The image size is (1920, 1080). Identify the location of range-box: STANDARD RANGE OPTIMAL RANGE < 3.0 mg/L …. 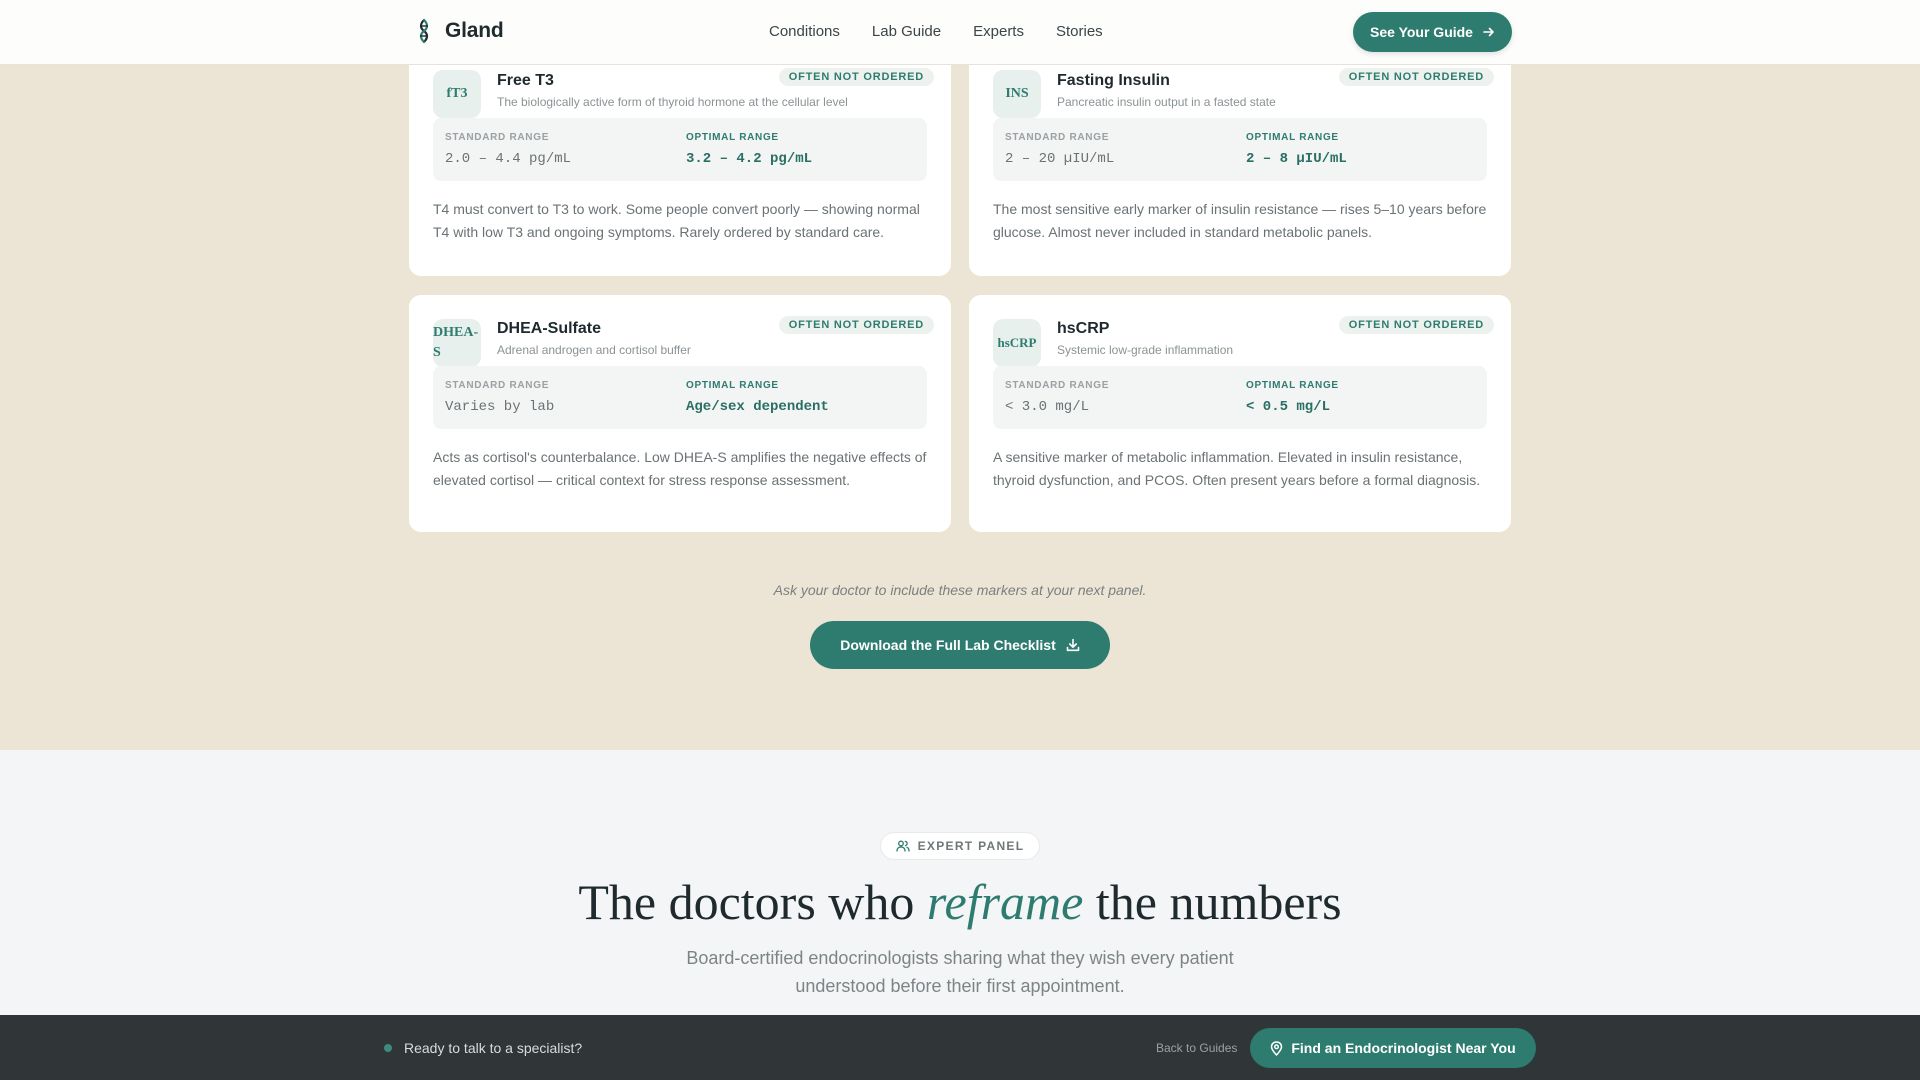
(1240, 397).